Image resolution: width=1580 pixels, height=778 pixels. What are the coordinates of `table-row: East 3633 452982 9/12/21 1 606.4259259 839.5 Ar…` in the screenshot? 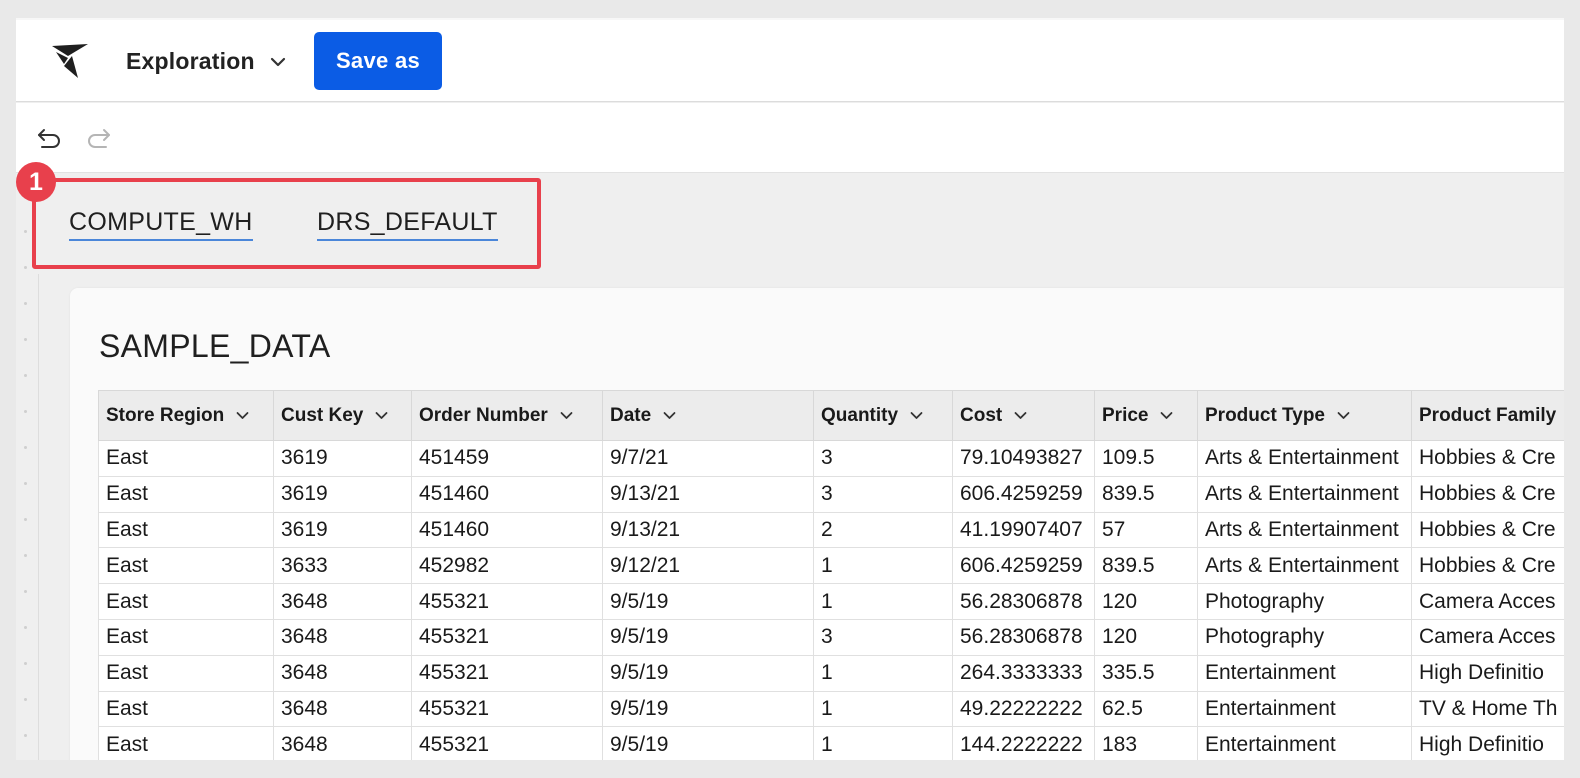 It's located at (831, 566).